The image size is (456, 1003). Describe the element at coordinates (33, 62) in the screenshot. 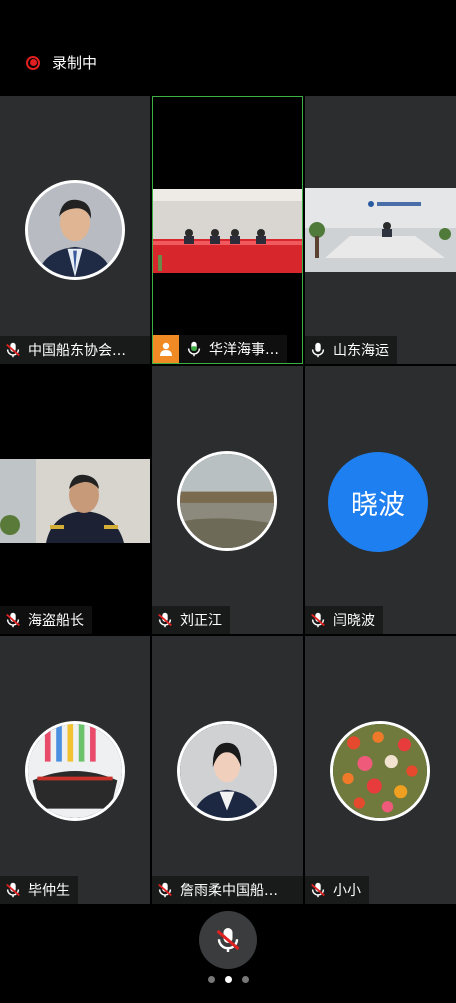

I see `record-icon` at that location.